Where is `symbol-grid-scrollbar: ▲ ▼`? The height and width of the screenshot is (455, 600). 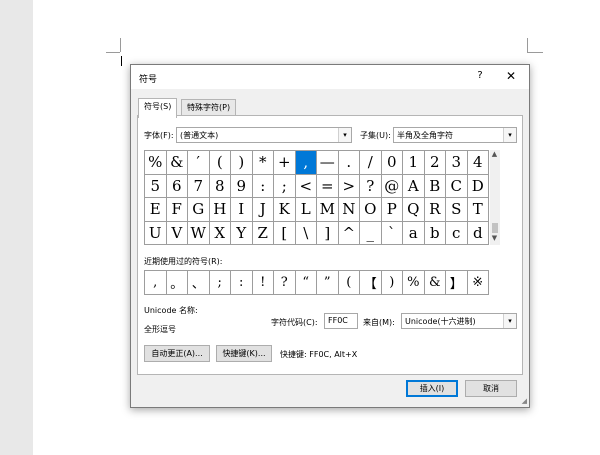
symbol-grid-scrollbar: ▲ ▼ is located at coordinates (495, 197).